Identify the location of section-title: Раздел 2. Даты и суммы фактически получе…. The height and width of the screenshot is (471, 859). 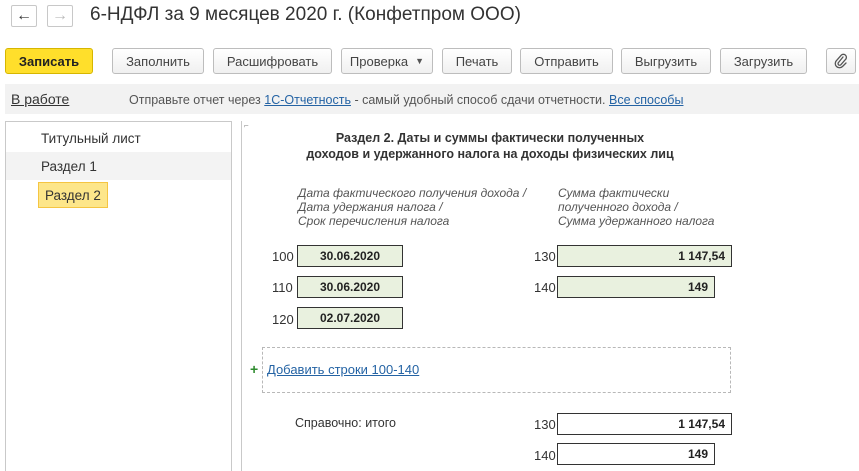
(490, 146).